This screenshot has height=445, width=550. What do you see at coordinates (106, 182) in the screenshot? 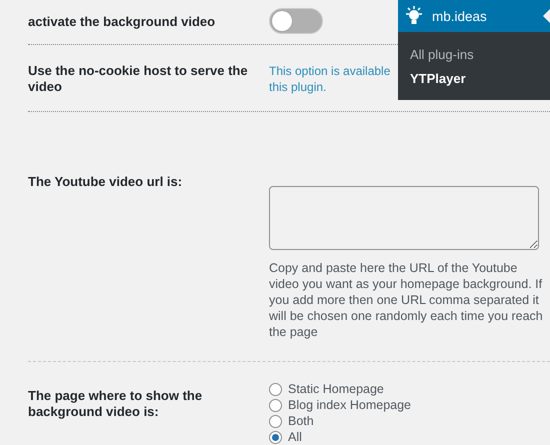
I see `setting-label: The Youtube video url is:` at bounding box center [106, 182].